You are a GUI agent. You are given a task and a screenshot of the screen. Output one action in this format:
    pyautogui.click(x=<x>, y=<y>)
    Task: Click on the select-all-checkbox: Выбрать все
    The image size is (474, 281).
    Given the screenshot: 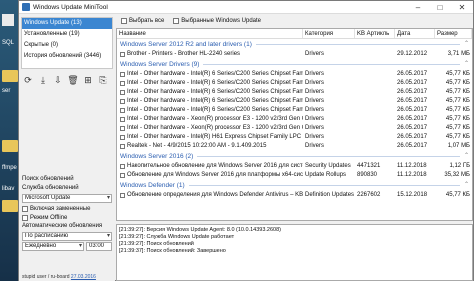 What is the action you would take?
    pyautogui.click(x=141, y=21)
    